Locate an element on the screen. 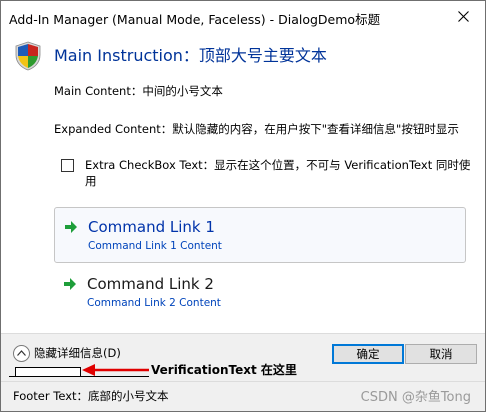 The image size is (486, 412). main-instruction: Main Instruction：顶部大号主要文本 is located at coordinates (190, 55).